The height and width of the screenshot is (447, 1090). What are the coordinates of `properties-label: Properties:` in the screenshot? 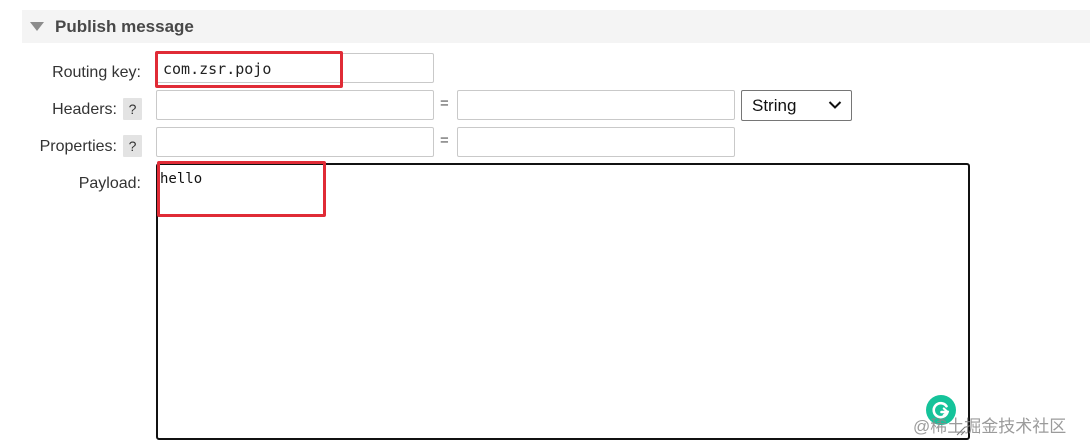 It's located at (78, 146).